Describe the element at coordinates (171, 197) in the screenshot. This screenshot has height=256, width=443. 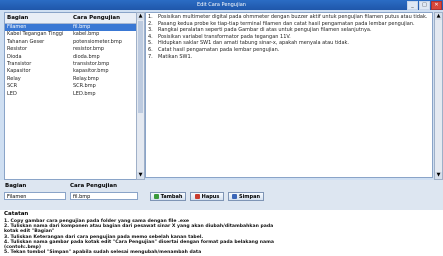
I see `tambah-label: Tambah` at that location.